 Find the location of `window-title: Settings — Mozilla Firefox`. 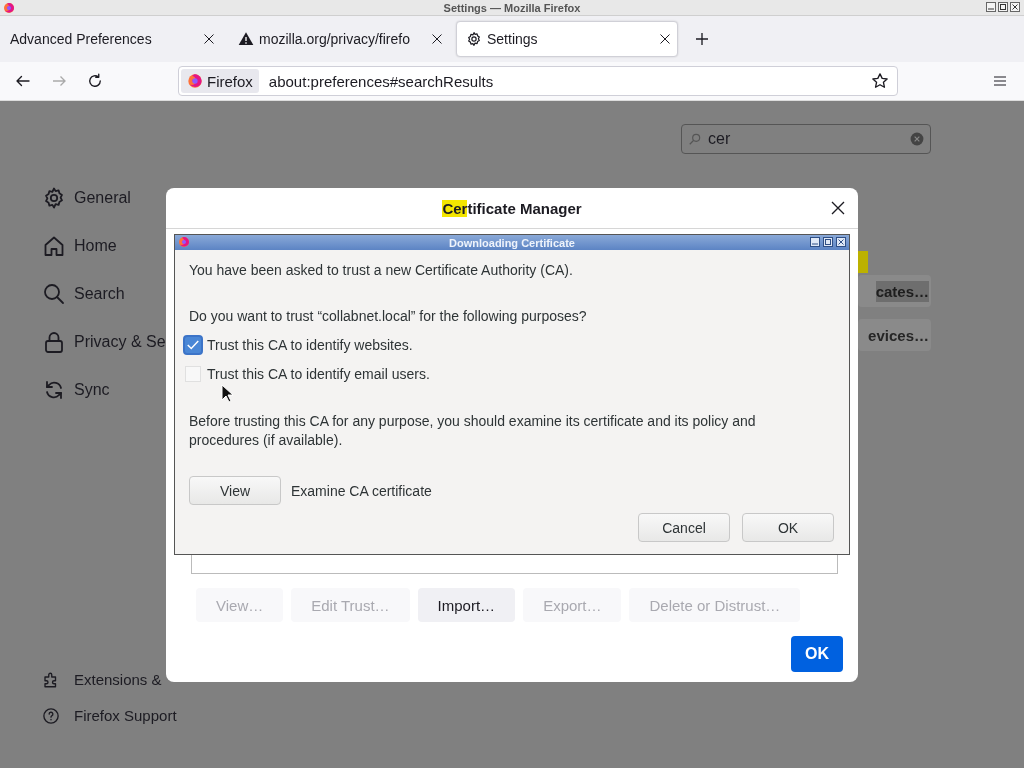

window-title: Settings — Mozilla Firefox is located at coordinates (512, 7).